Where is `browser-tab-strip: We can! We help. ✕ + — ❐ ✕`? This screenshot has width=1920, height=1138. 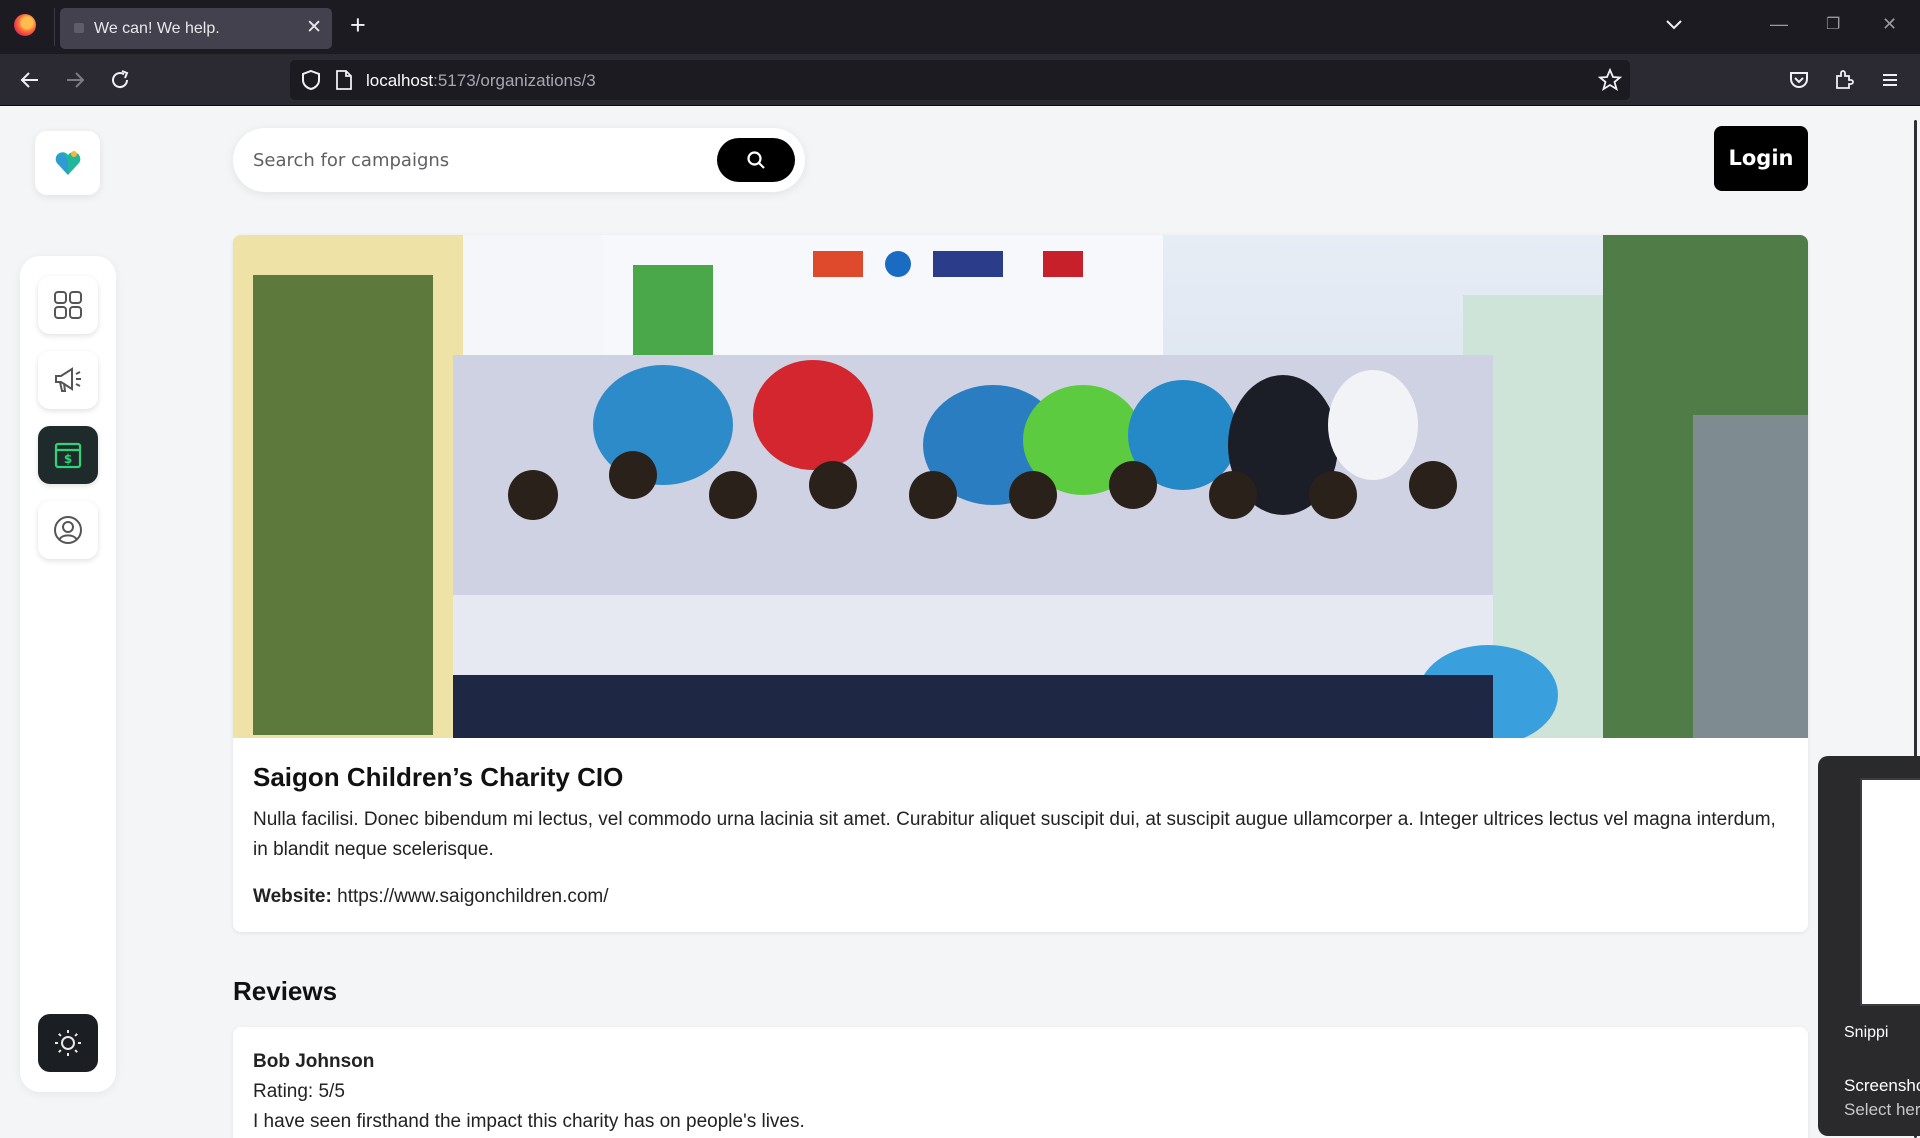
browser-tab-strip: We can! We help. ✕ + — ❐ ✕ is located at coordinates (960, 27).